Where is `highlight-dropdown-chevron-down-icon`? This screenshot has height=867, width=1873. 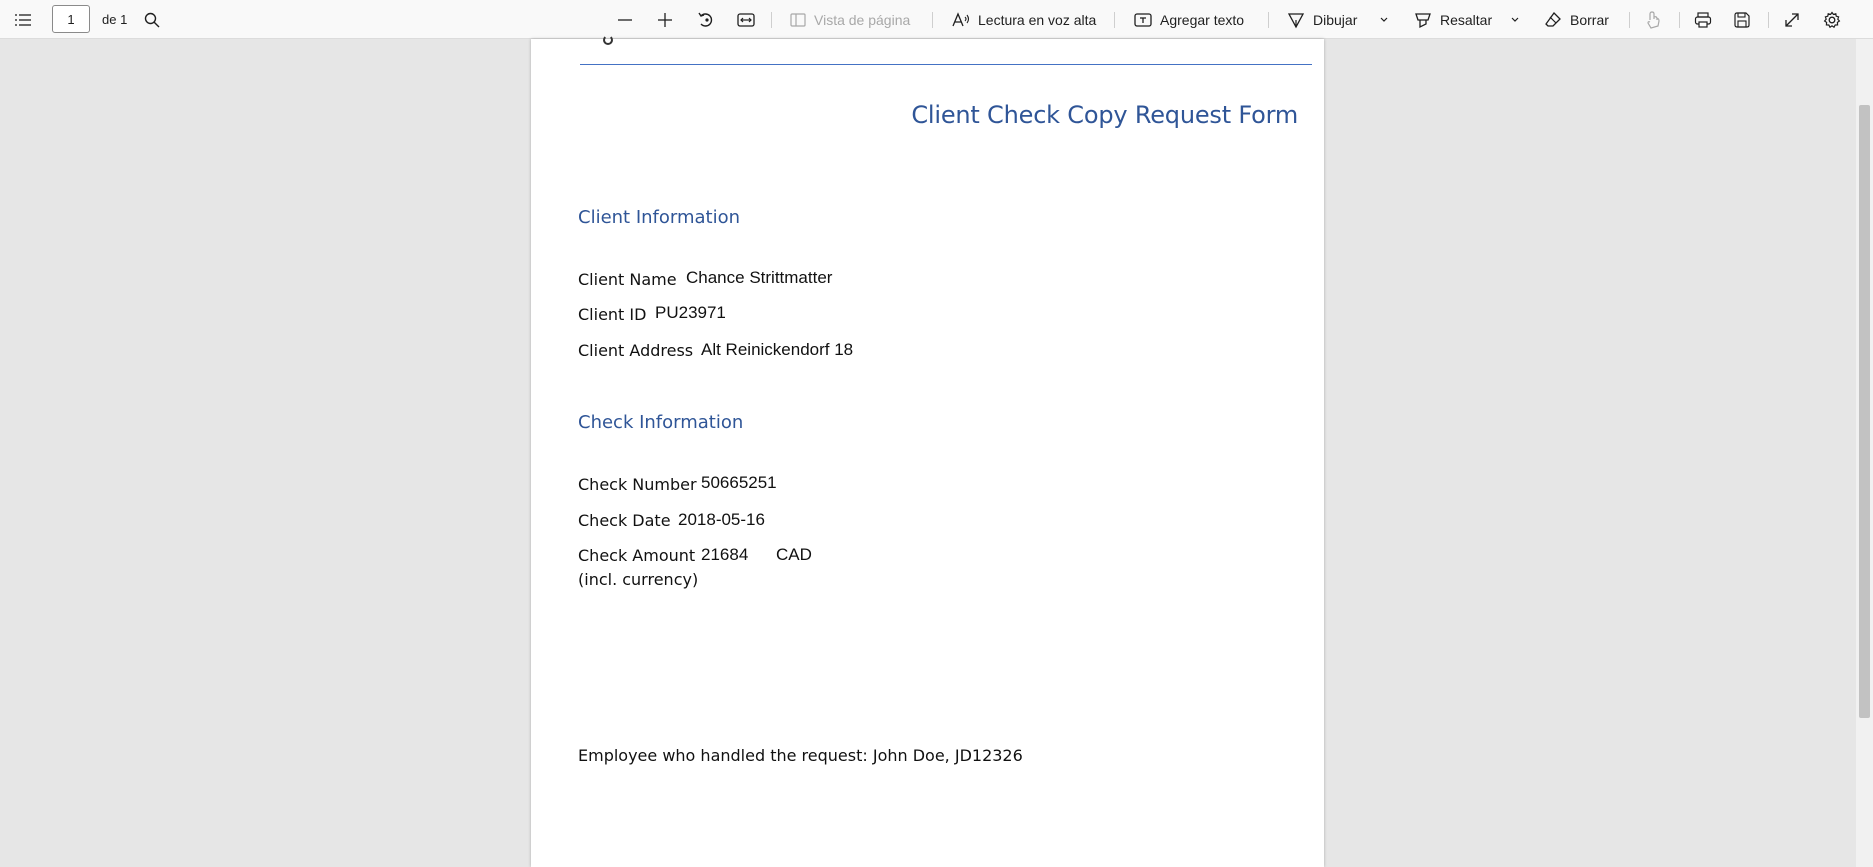
highlight-dropdown-chevron-down-icon is located at coordinates (1515, 19).